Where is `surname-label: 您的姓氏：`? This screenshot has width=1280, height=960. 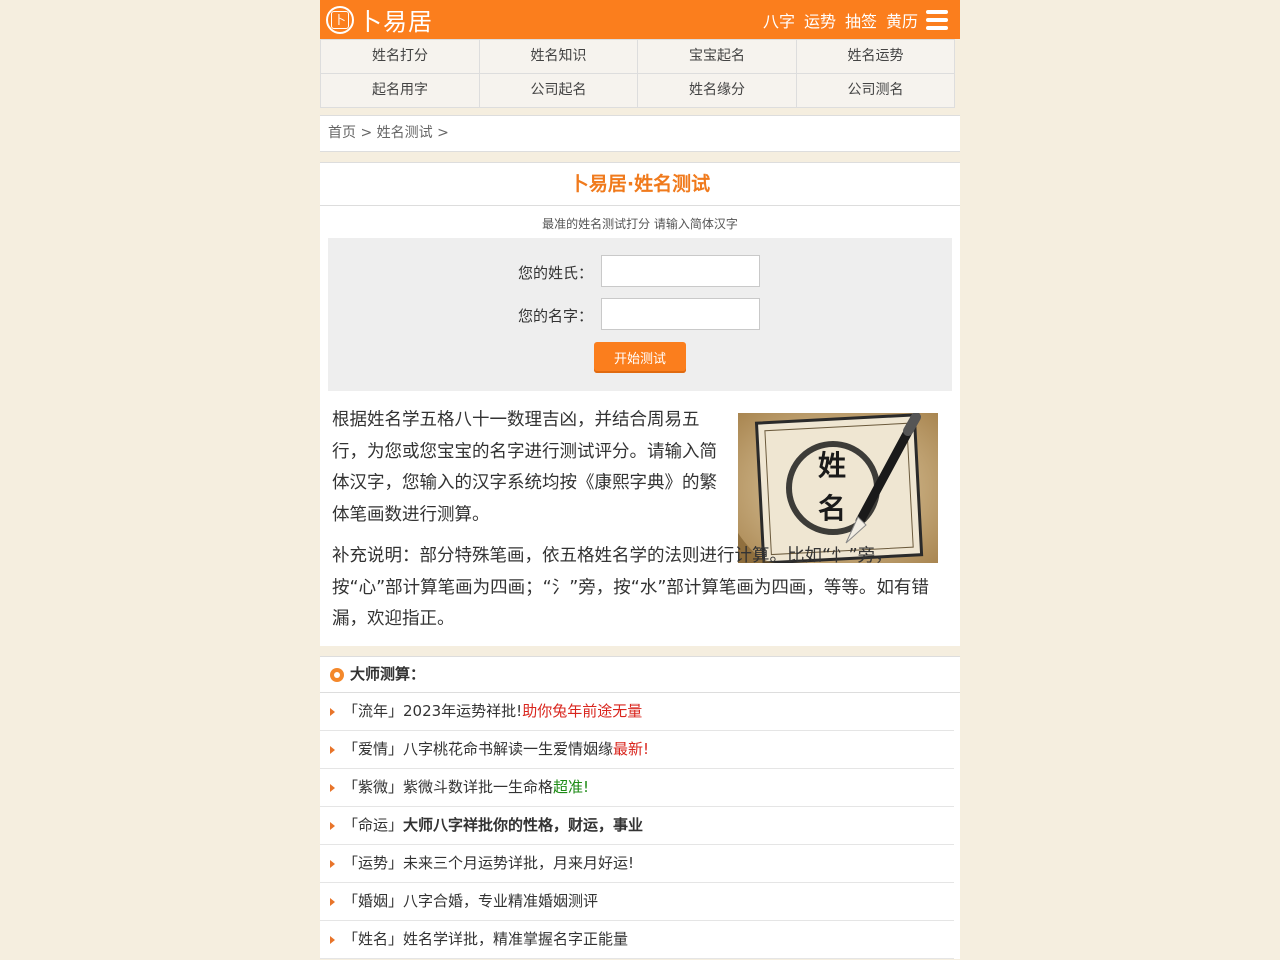 surname-label: 您的姓氏： is located at coordinates (555, 273).